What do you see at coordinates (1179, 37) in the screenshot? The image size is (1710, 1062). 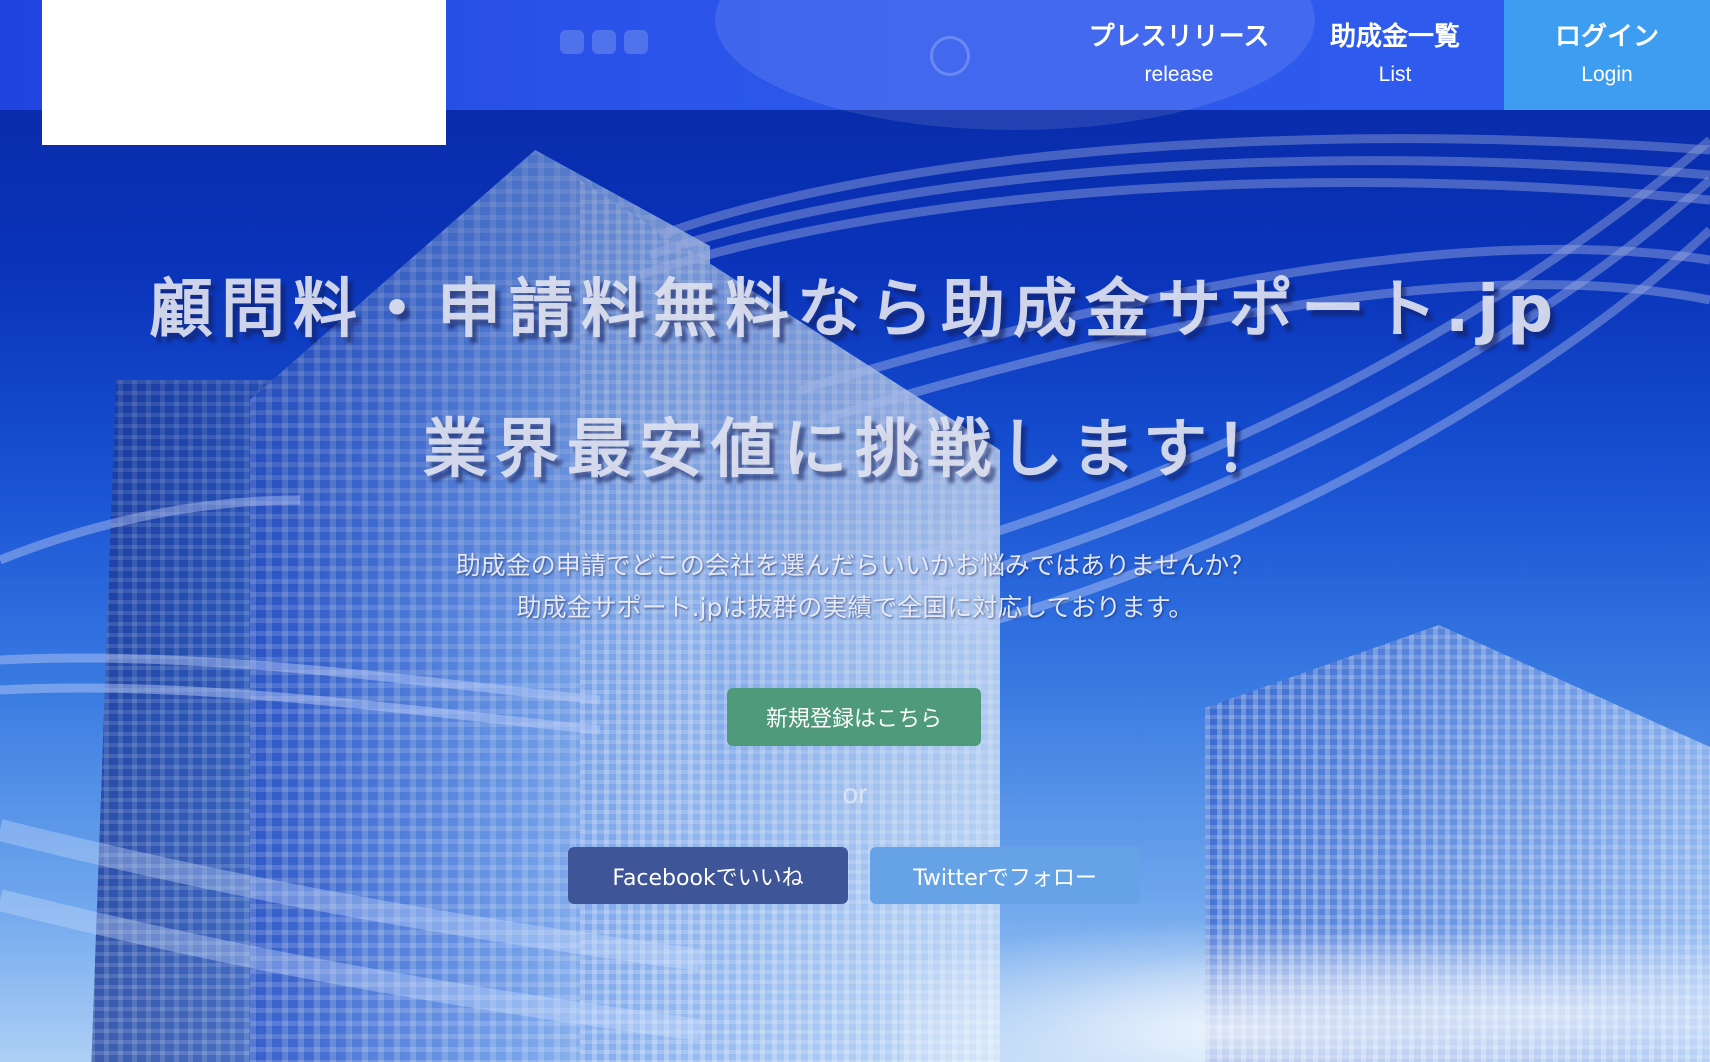 I see `nav-item-label: プレスリリース` at bounding box center [1179, 37].